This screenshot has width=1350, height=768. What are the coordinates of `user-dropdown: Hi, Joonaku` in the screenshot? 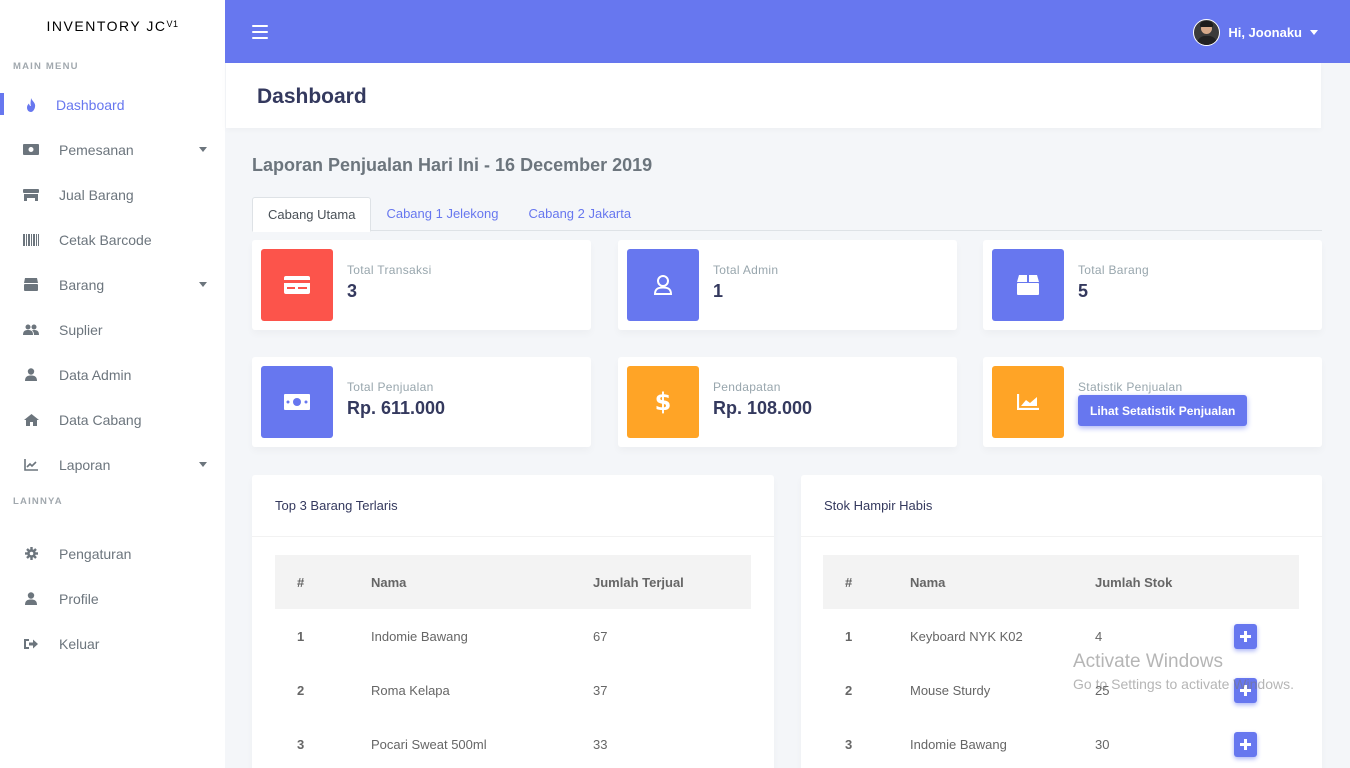 It's located at (1255, 32).